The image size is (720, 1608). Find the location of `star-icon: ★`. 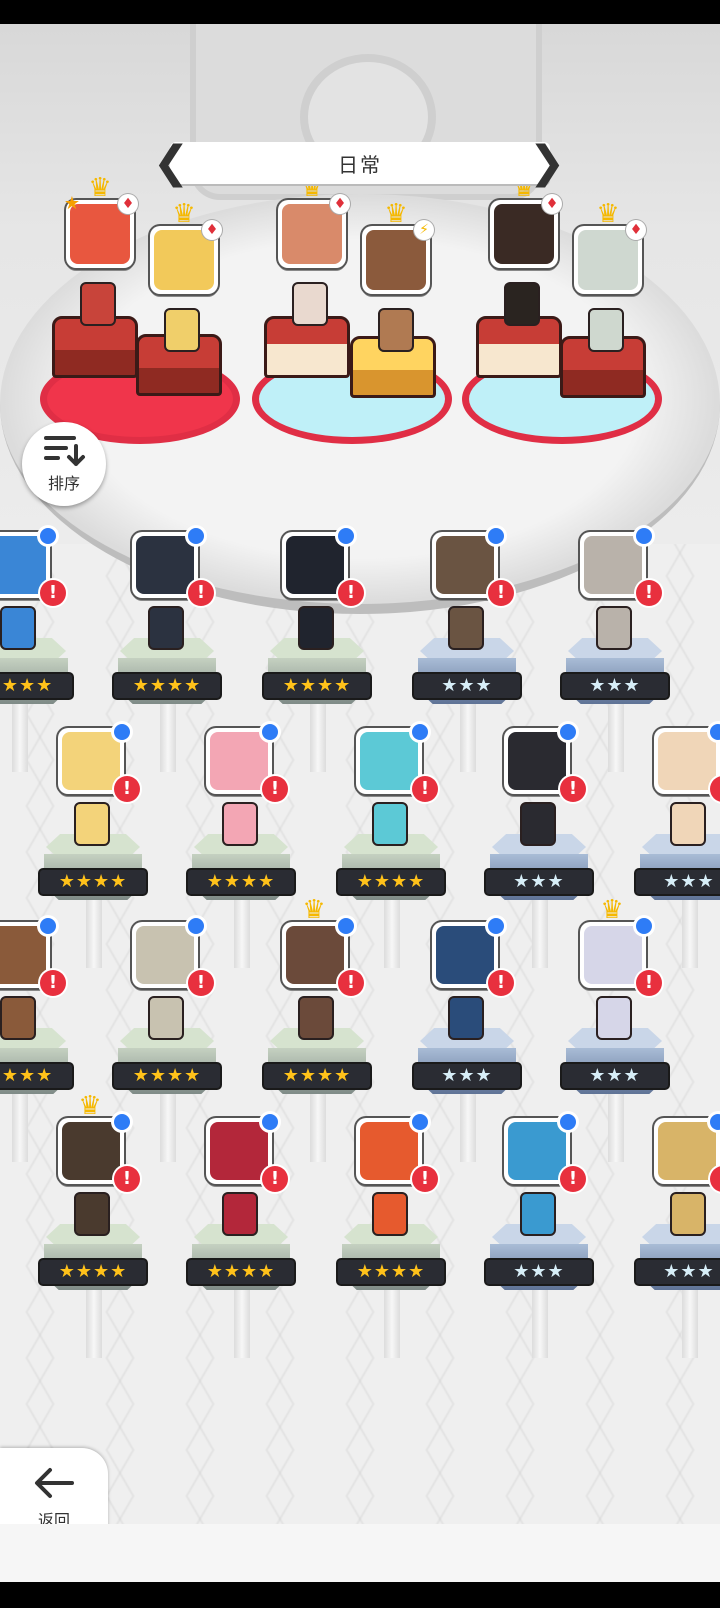

star-icon: ★ is located at coordinates (72, 203).